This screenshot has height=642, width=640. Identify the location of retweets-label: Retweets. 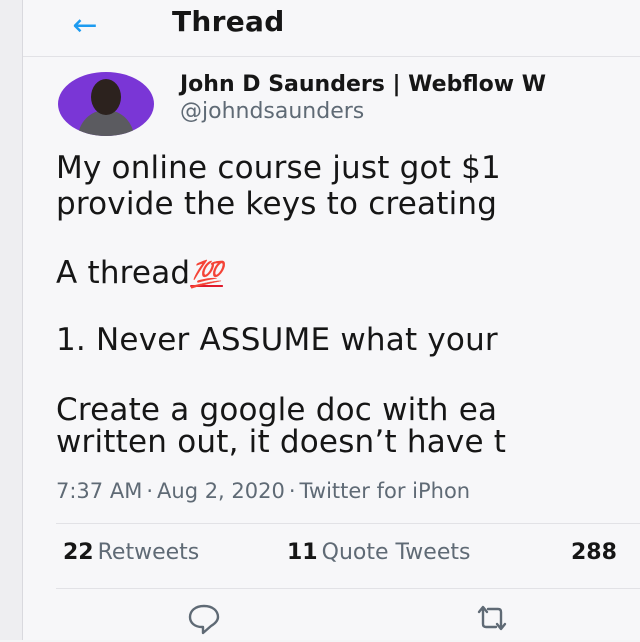
(148, 552).